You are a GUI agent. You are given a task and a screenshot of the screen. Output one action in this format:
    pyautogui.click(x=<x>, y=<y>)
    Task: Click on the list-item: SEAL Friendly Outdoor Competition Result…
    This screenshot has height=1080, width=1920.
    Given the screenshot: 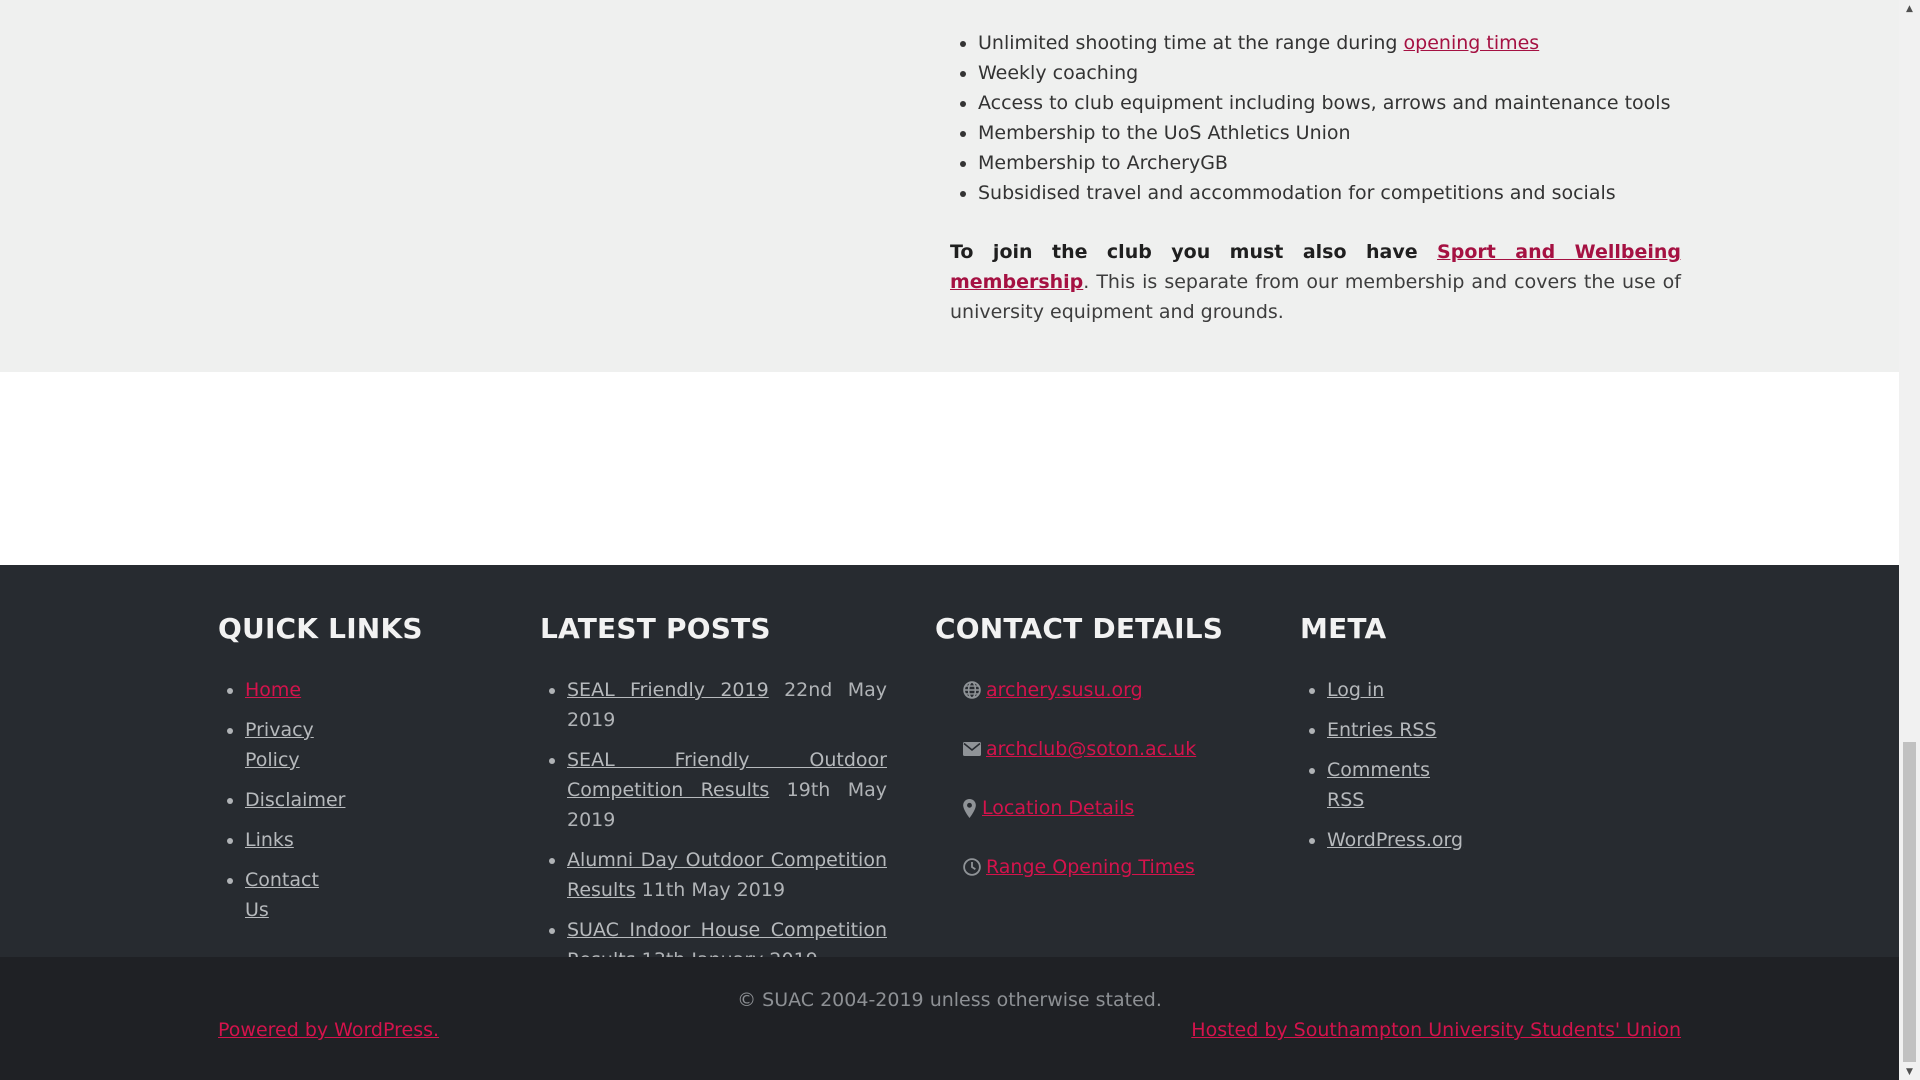 What is the action you would take?
    pyautogui.click(x=727, y=790)
    